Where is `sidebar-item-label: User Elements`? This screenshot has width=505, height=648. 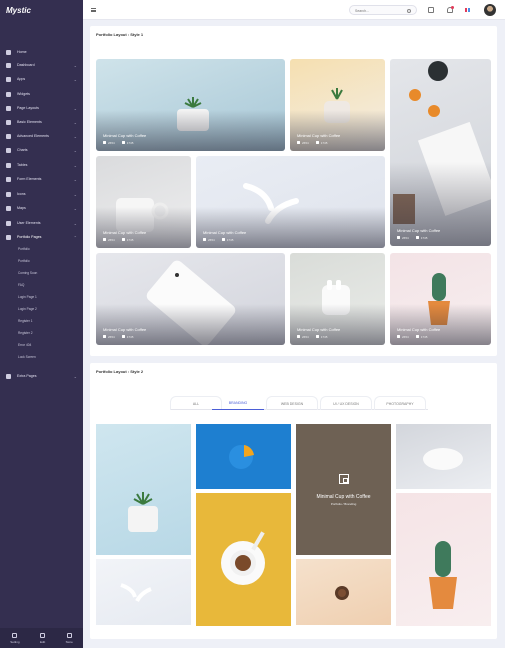
sidebar-item-label: User Elements is located at coordinates (29, 223).